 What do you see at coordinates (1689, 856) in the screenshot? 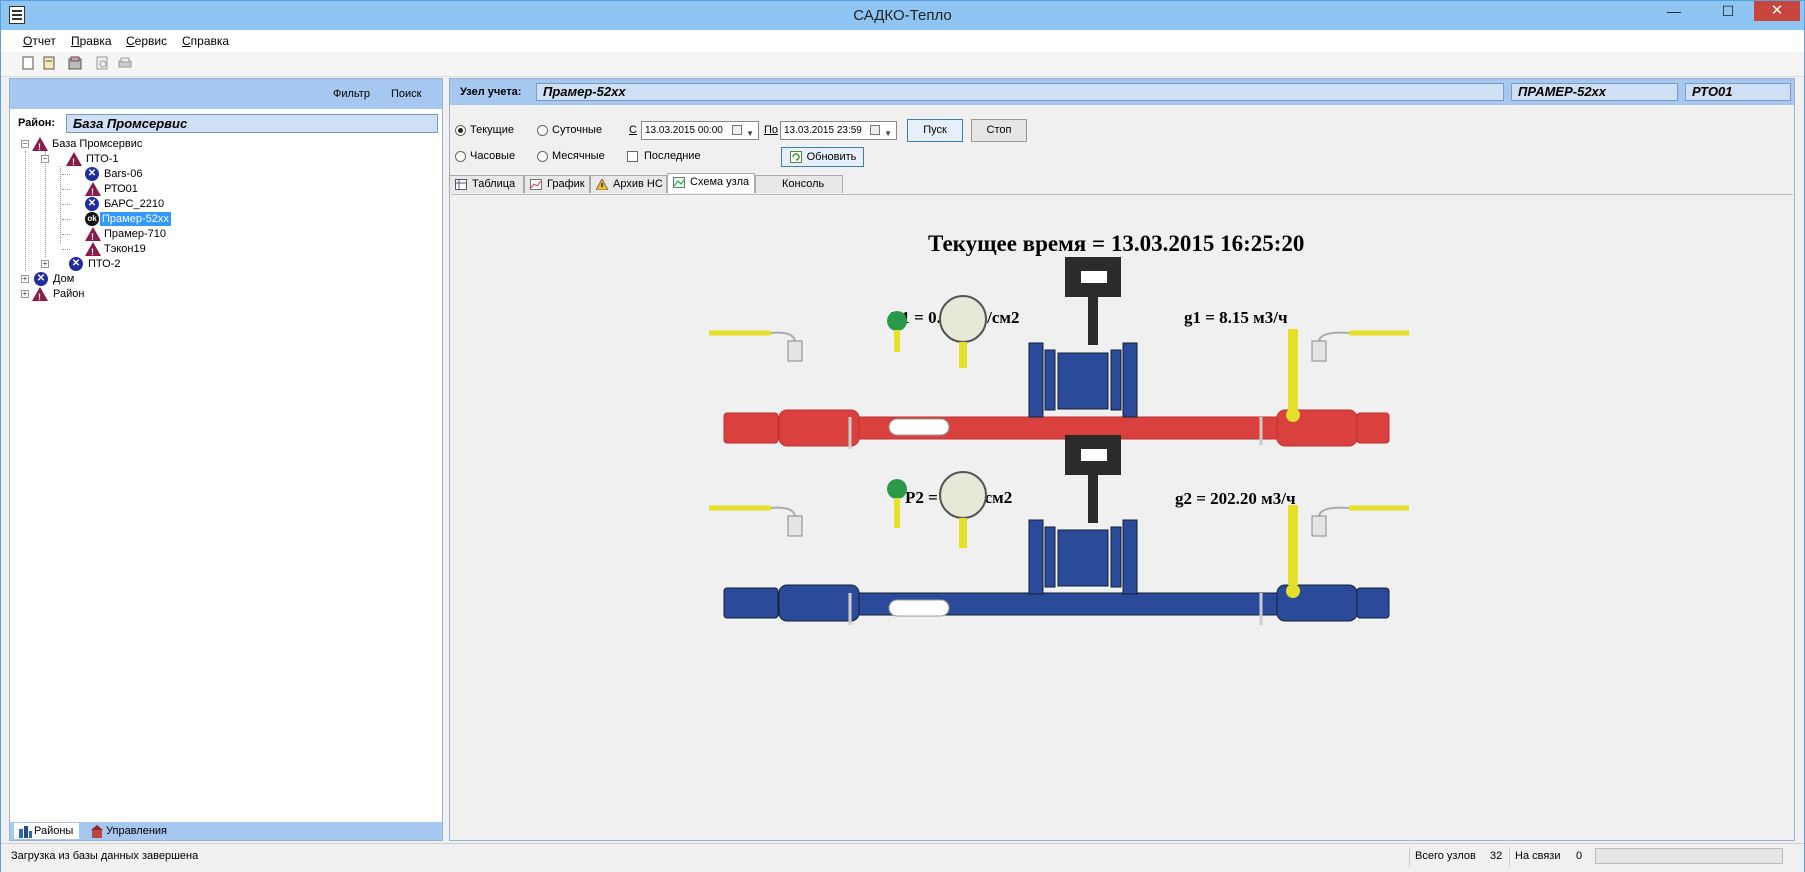
I see `progress-bar` at bounding box center [1689, 856].